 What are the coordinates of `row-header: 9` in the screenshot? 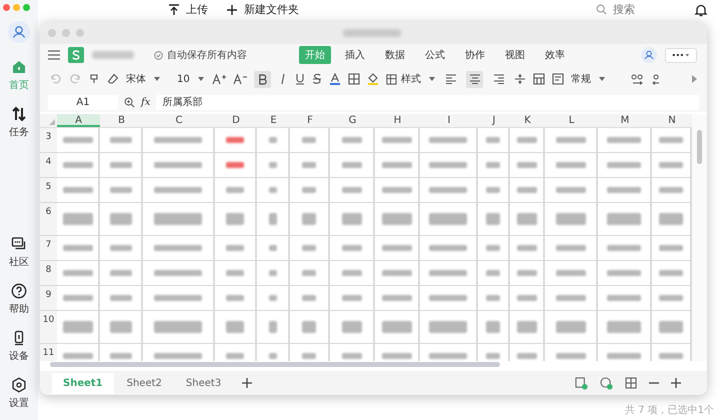 It's located at (48, 298).